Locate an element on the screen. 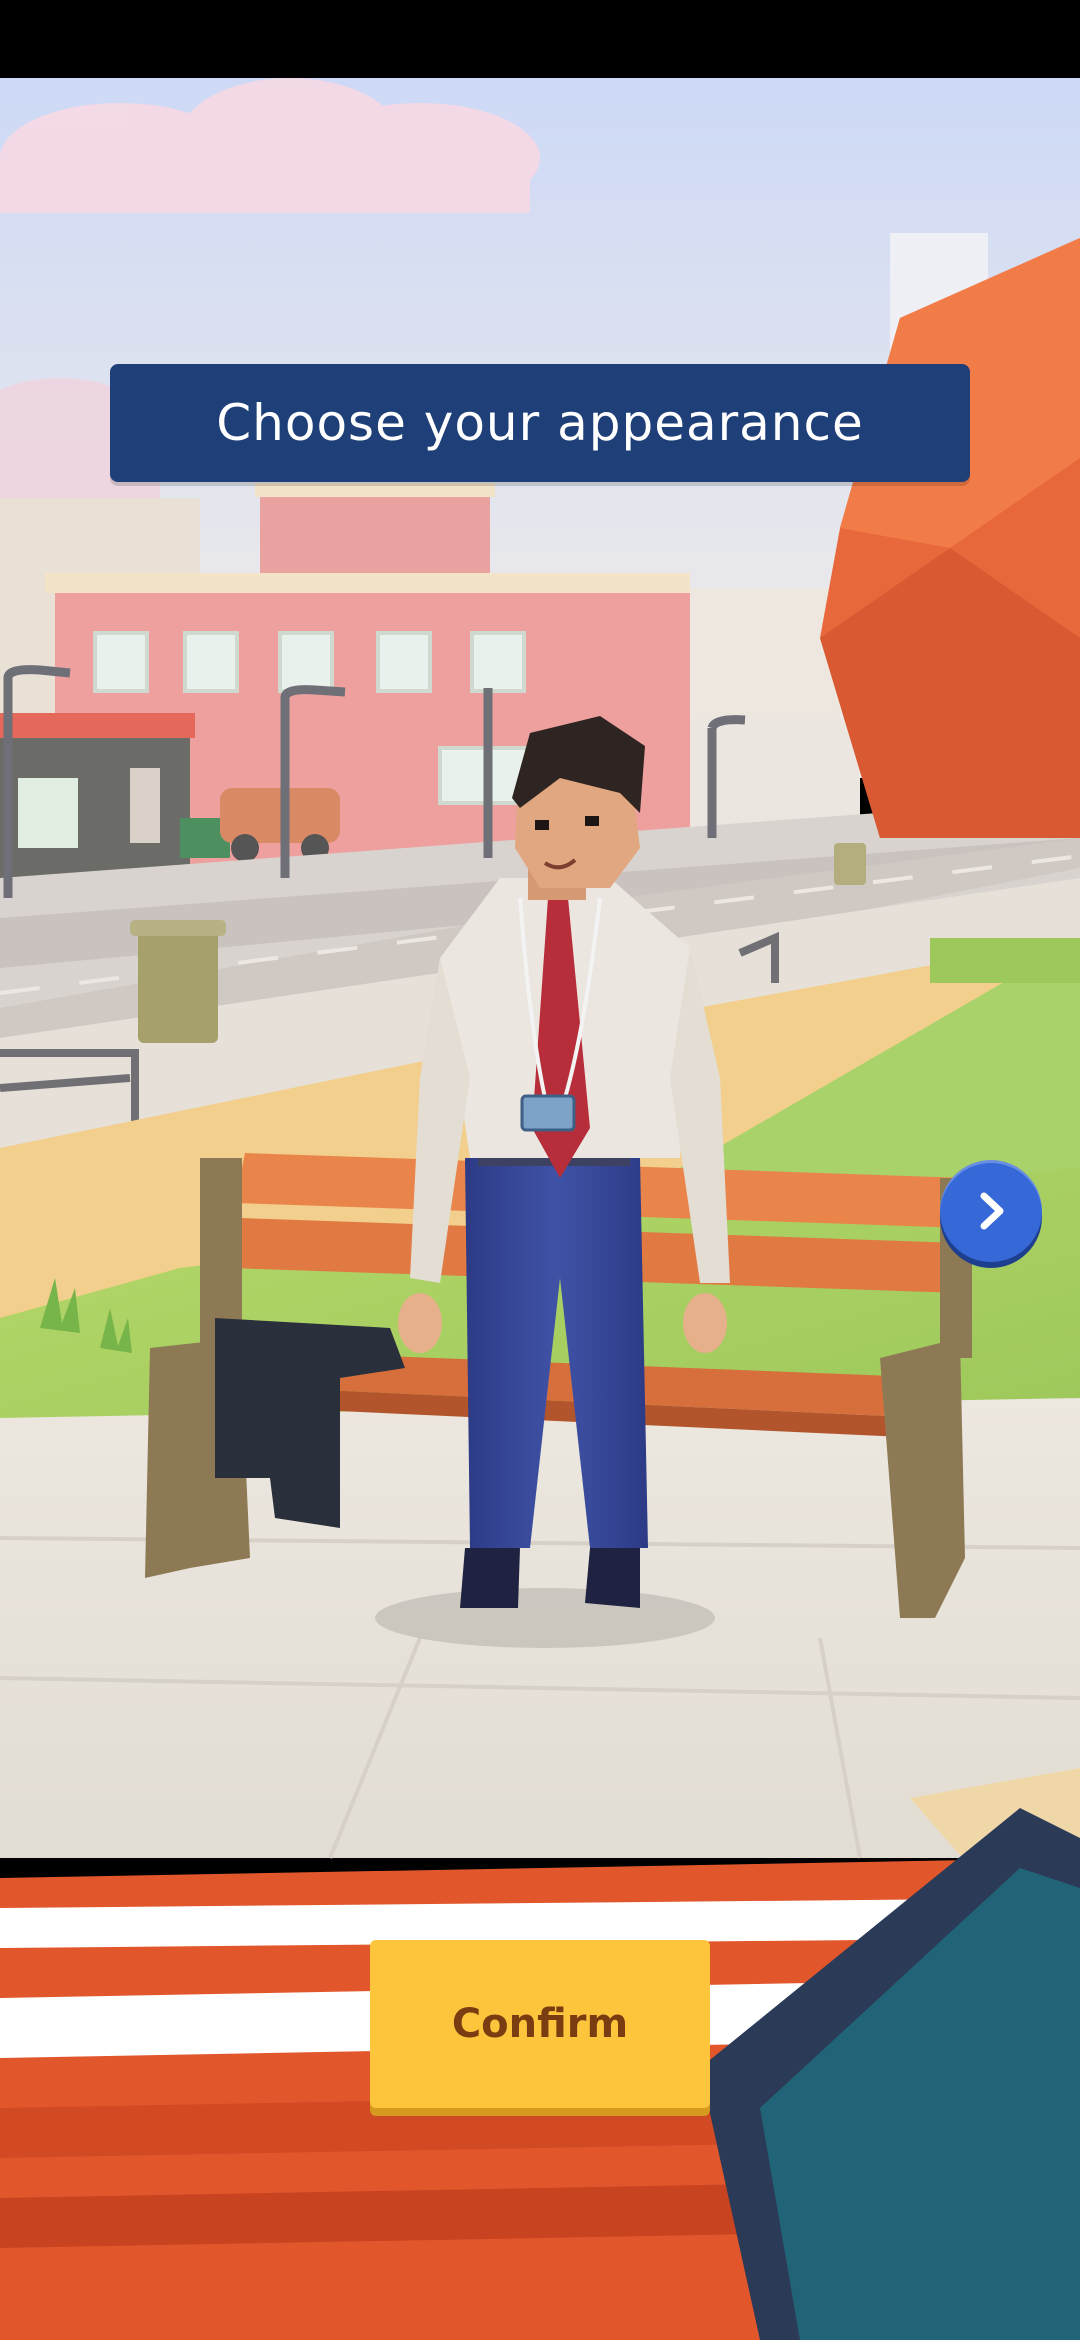 The width and height of the screenshot is (1080, 2340). next-appearance-button is located at coordinates (991, 1211).